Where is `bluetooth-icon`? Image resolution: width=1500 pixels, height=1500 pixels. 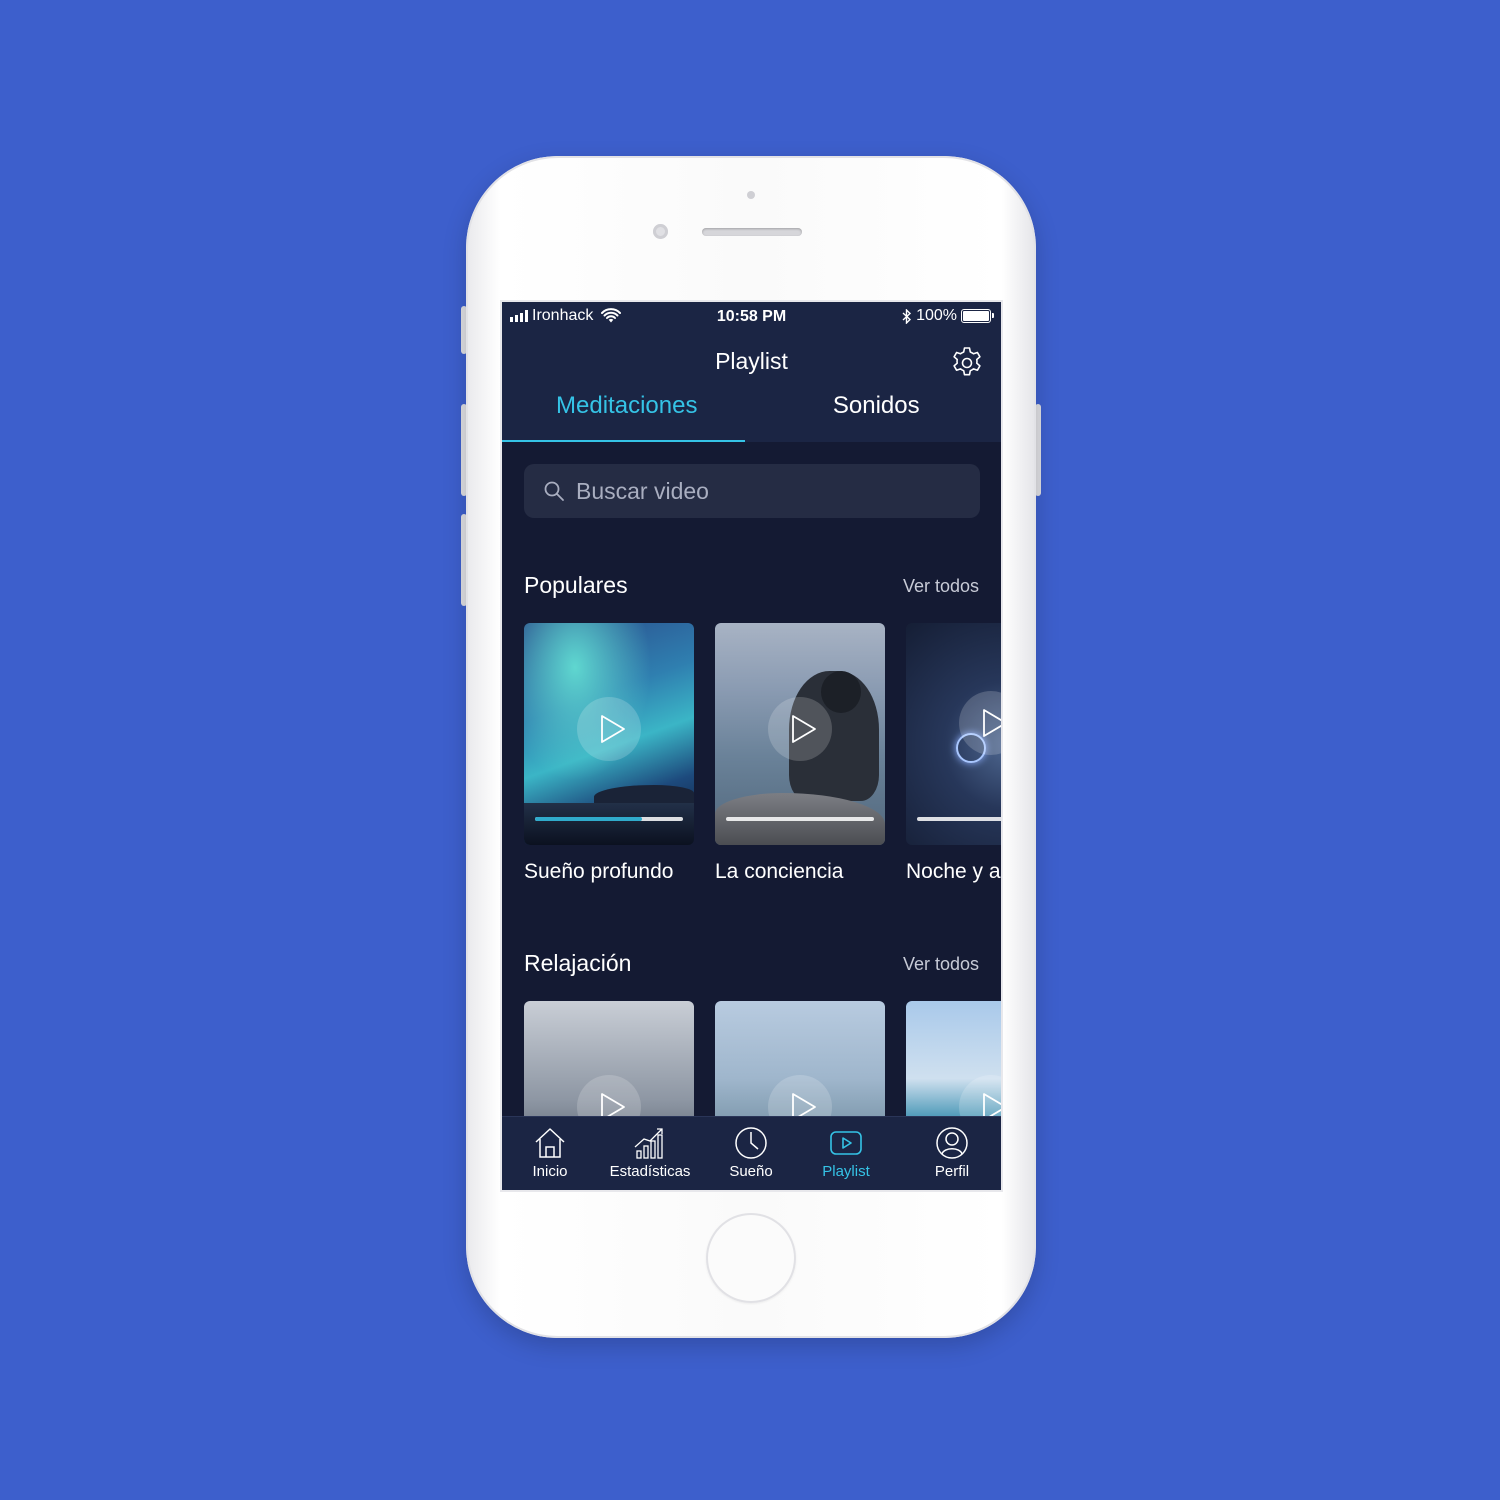
bluetooth-icon is located at coordinates (907, 316).